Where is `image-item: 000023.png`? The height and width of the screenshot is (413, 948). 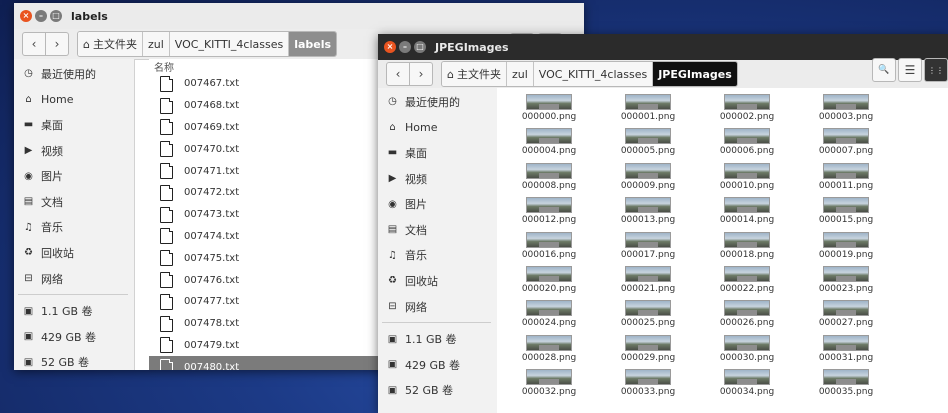
image-item: 000023.png is located at coordinates (846, 282).